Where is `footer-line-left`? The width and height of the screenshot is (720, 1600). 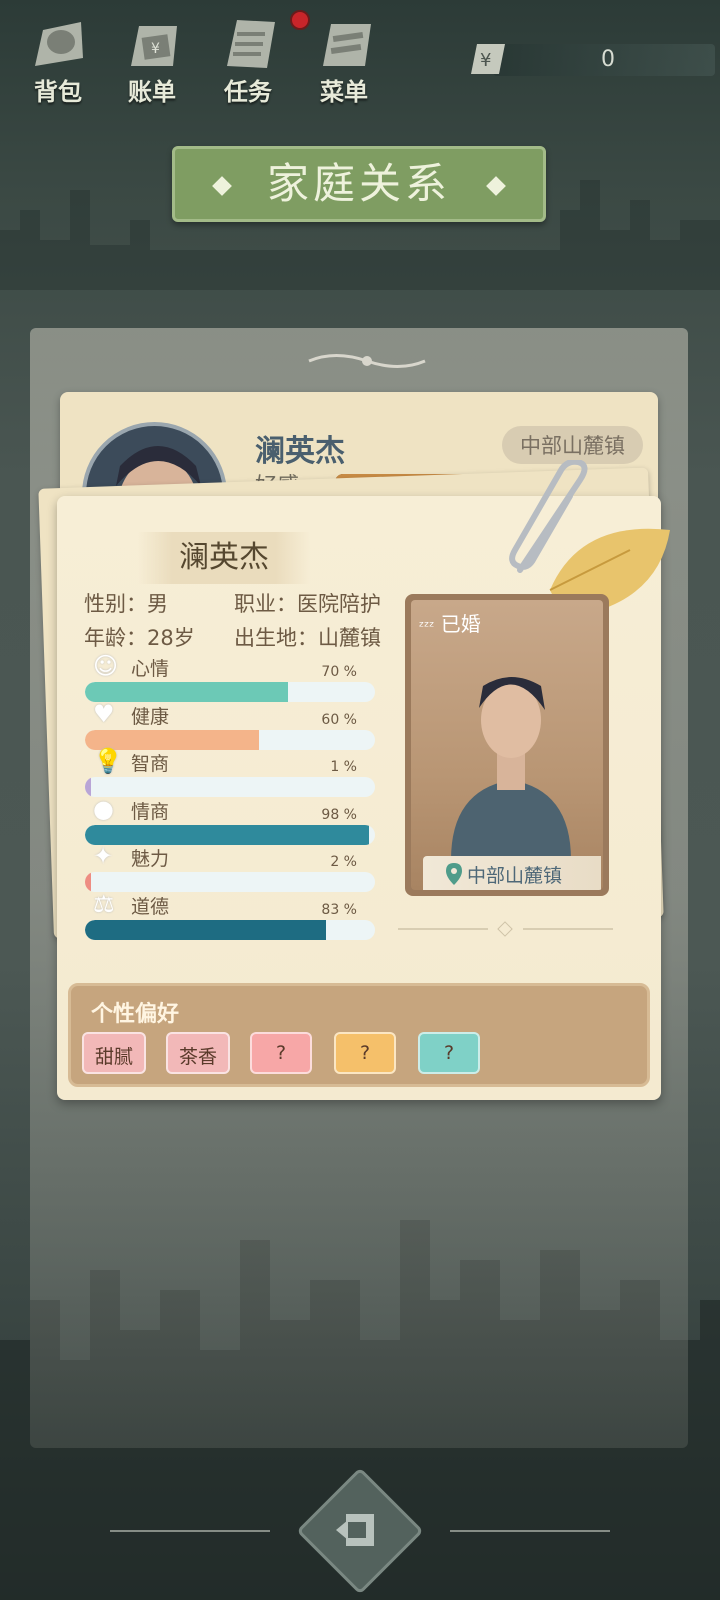 footer-line-left is located at coordinates (190, 1531).